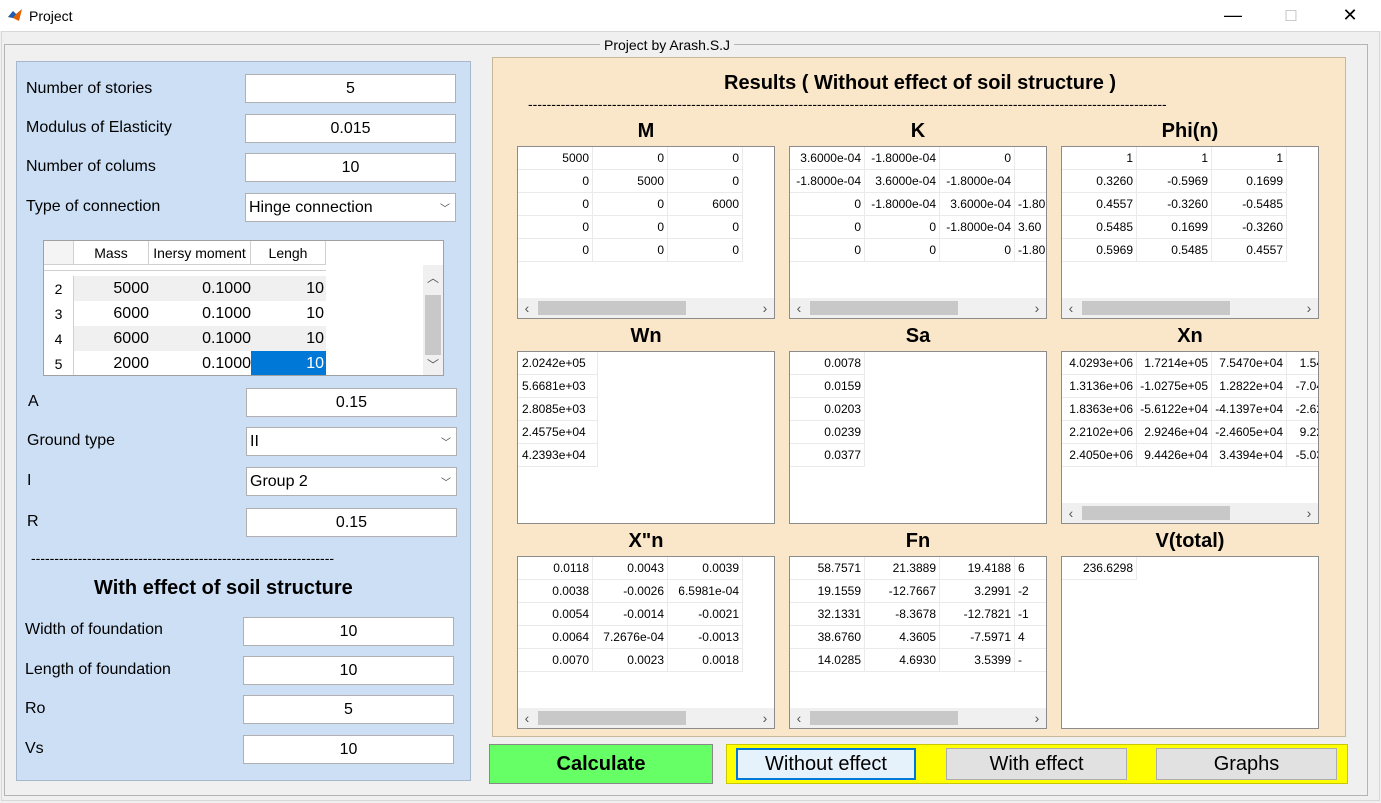 The image size is (1381, 803). I want to click on table-cell: 2.8085e+03, so click(558, 409).